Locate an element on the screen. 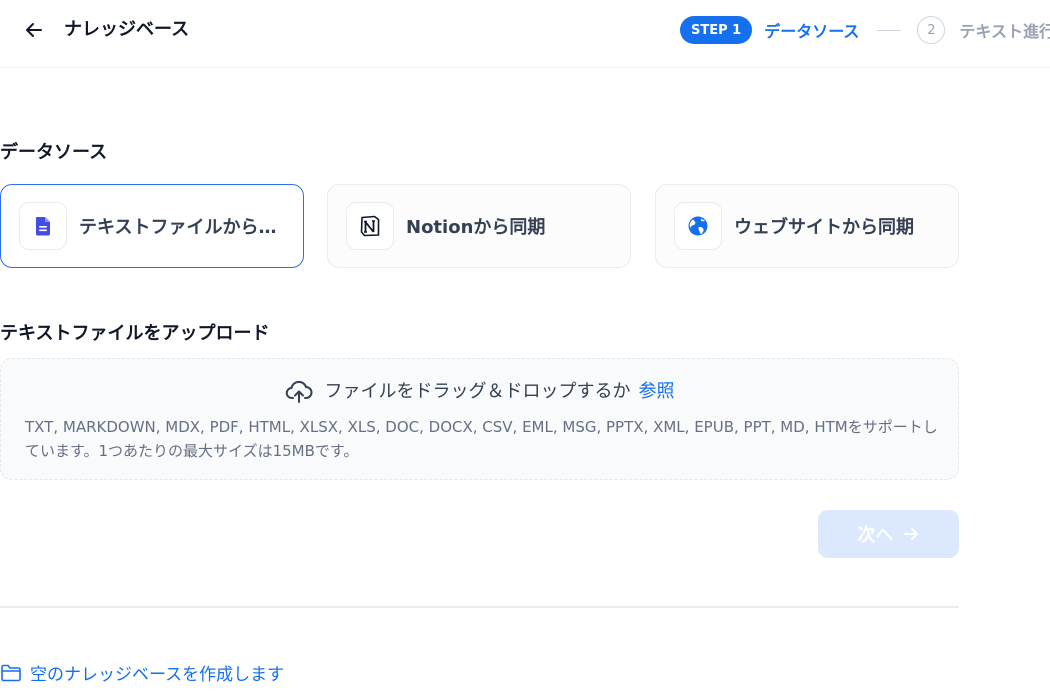 This screenshot has width=1050, height=699. back-button is located at coordinates (34, 30).